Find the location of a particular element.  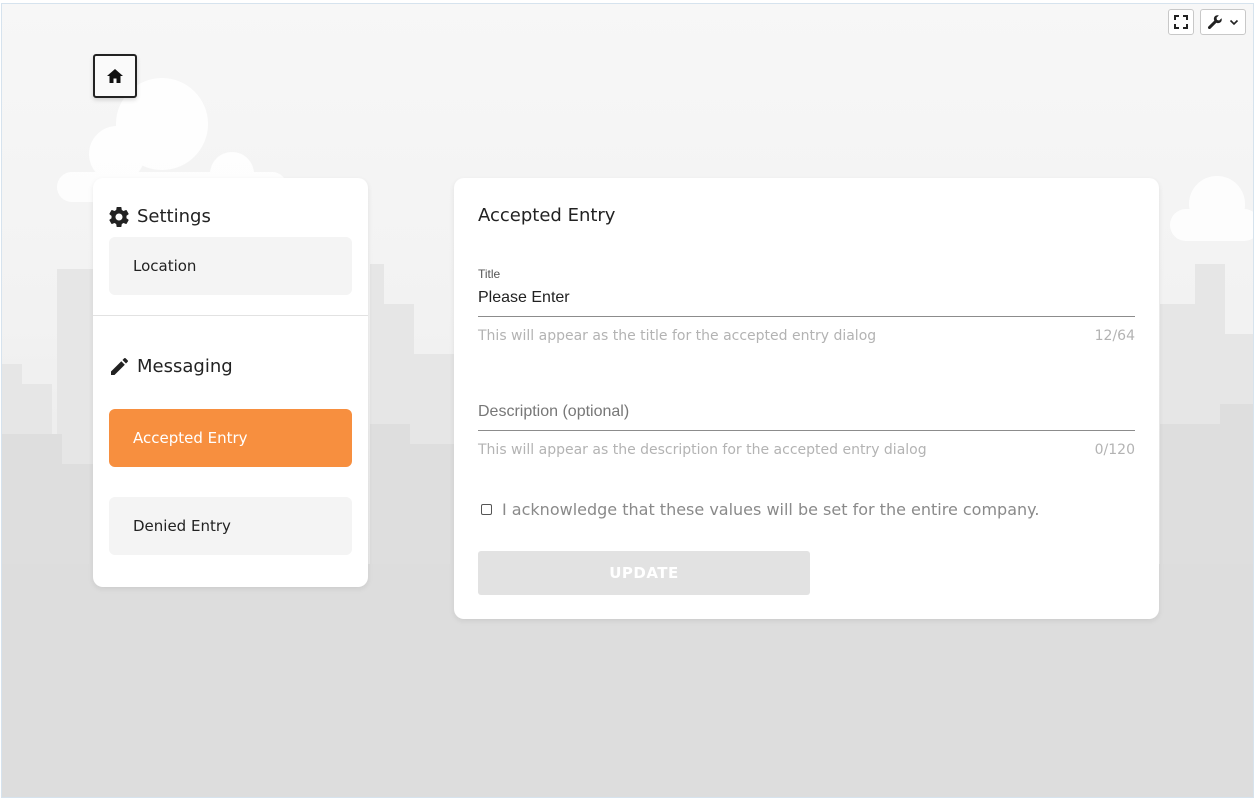

messaging-heading: Messaging is located at coordinates (171, 366).